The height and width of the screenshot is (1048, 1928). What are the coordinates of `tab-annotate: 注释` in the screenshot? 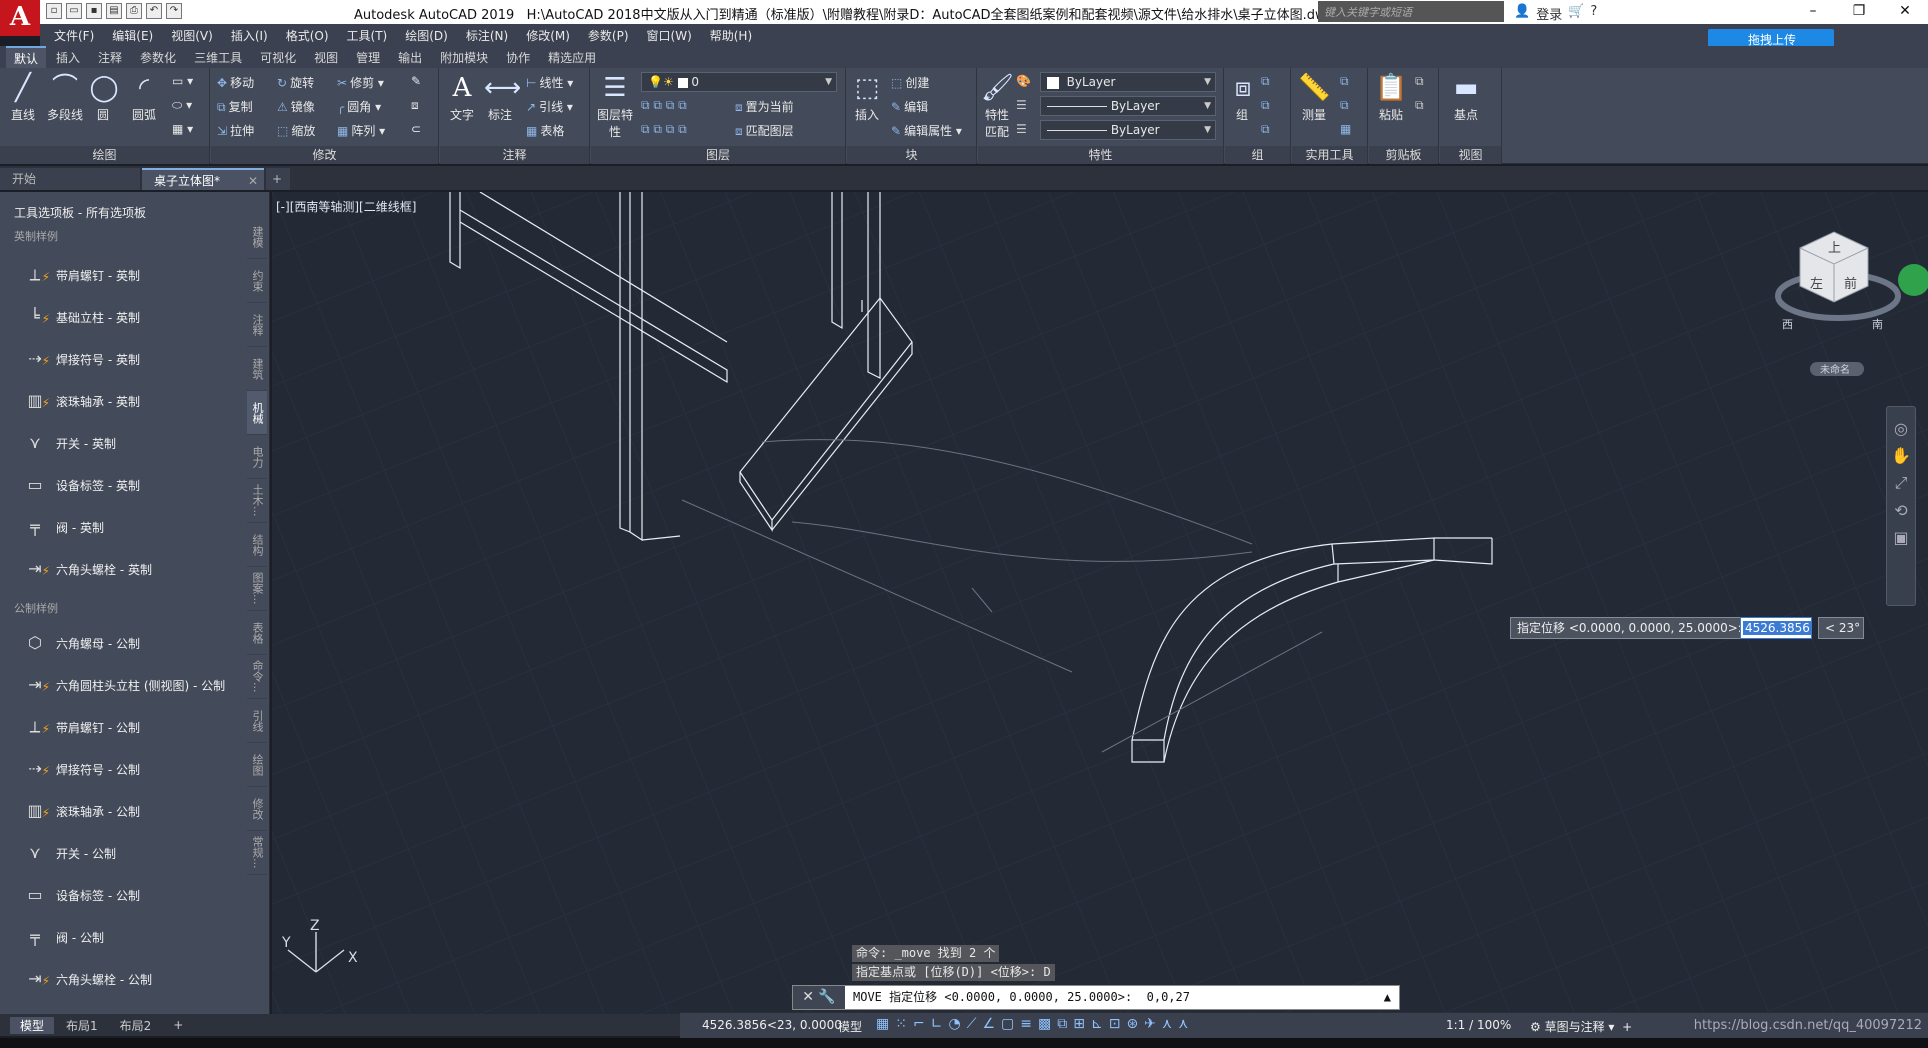 It's located at (110, 57).